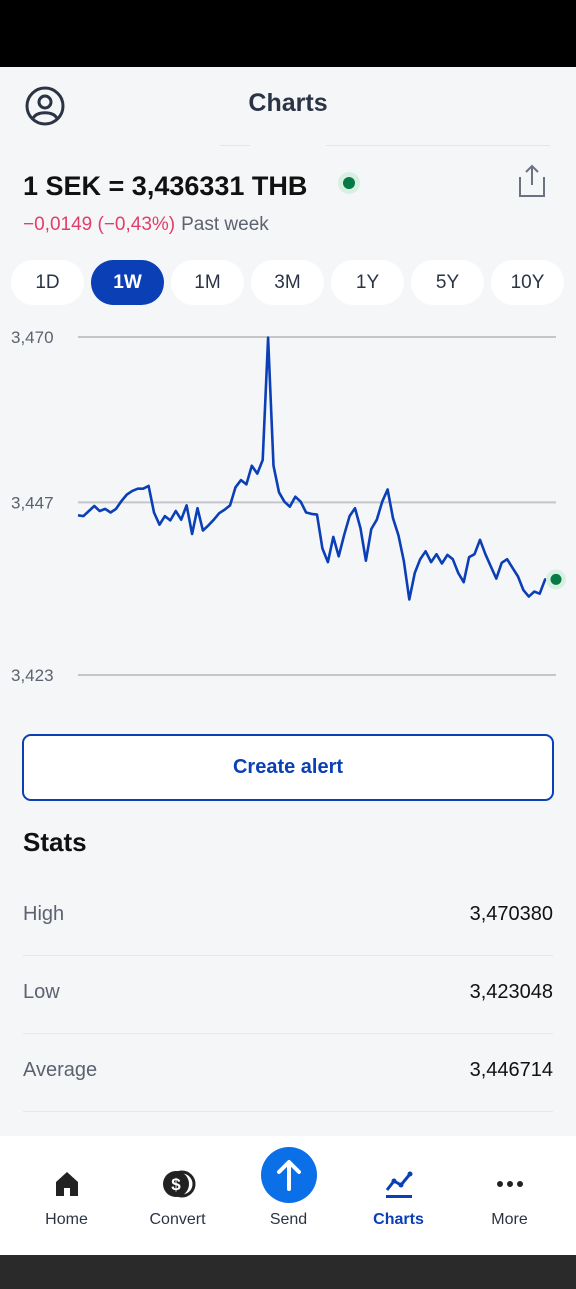  What do you see at coordinates (288, 767) in the screenshot?
I see `create-alert-button: Create alert` at bounding box center [288, 767].